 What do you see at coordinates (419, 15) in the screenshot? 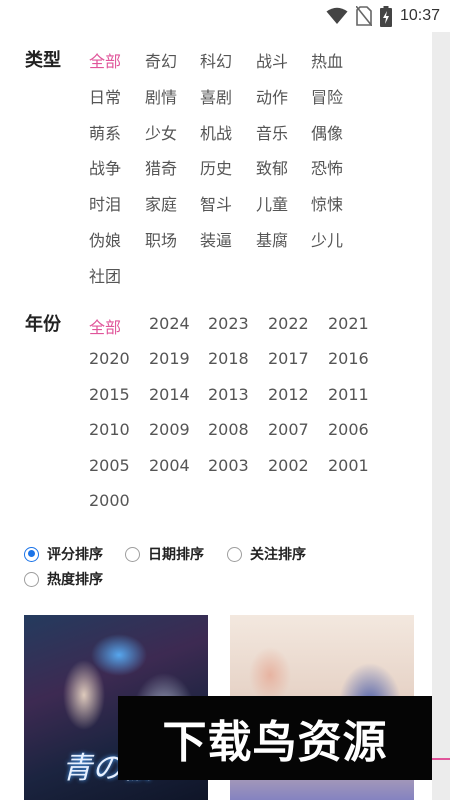
I see `clock: 10:37` at bounding box center [419, 15].